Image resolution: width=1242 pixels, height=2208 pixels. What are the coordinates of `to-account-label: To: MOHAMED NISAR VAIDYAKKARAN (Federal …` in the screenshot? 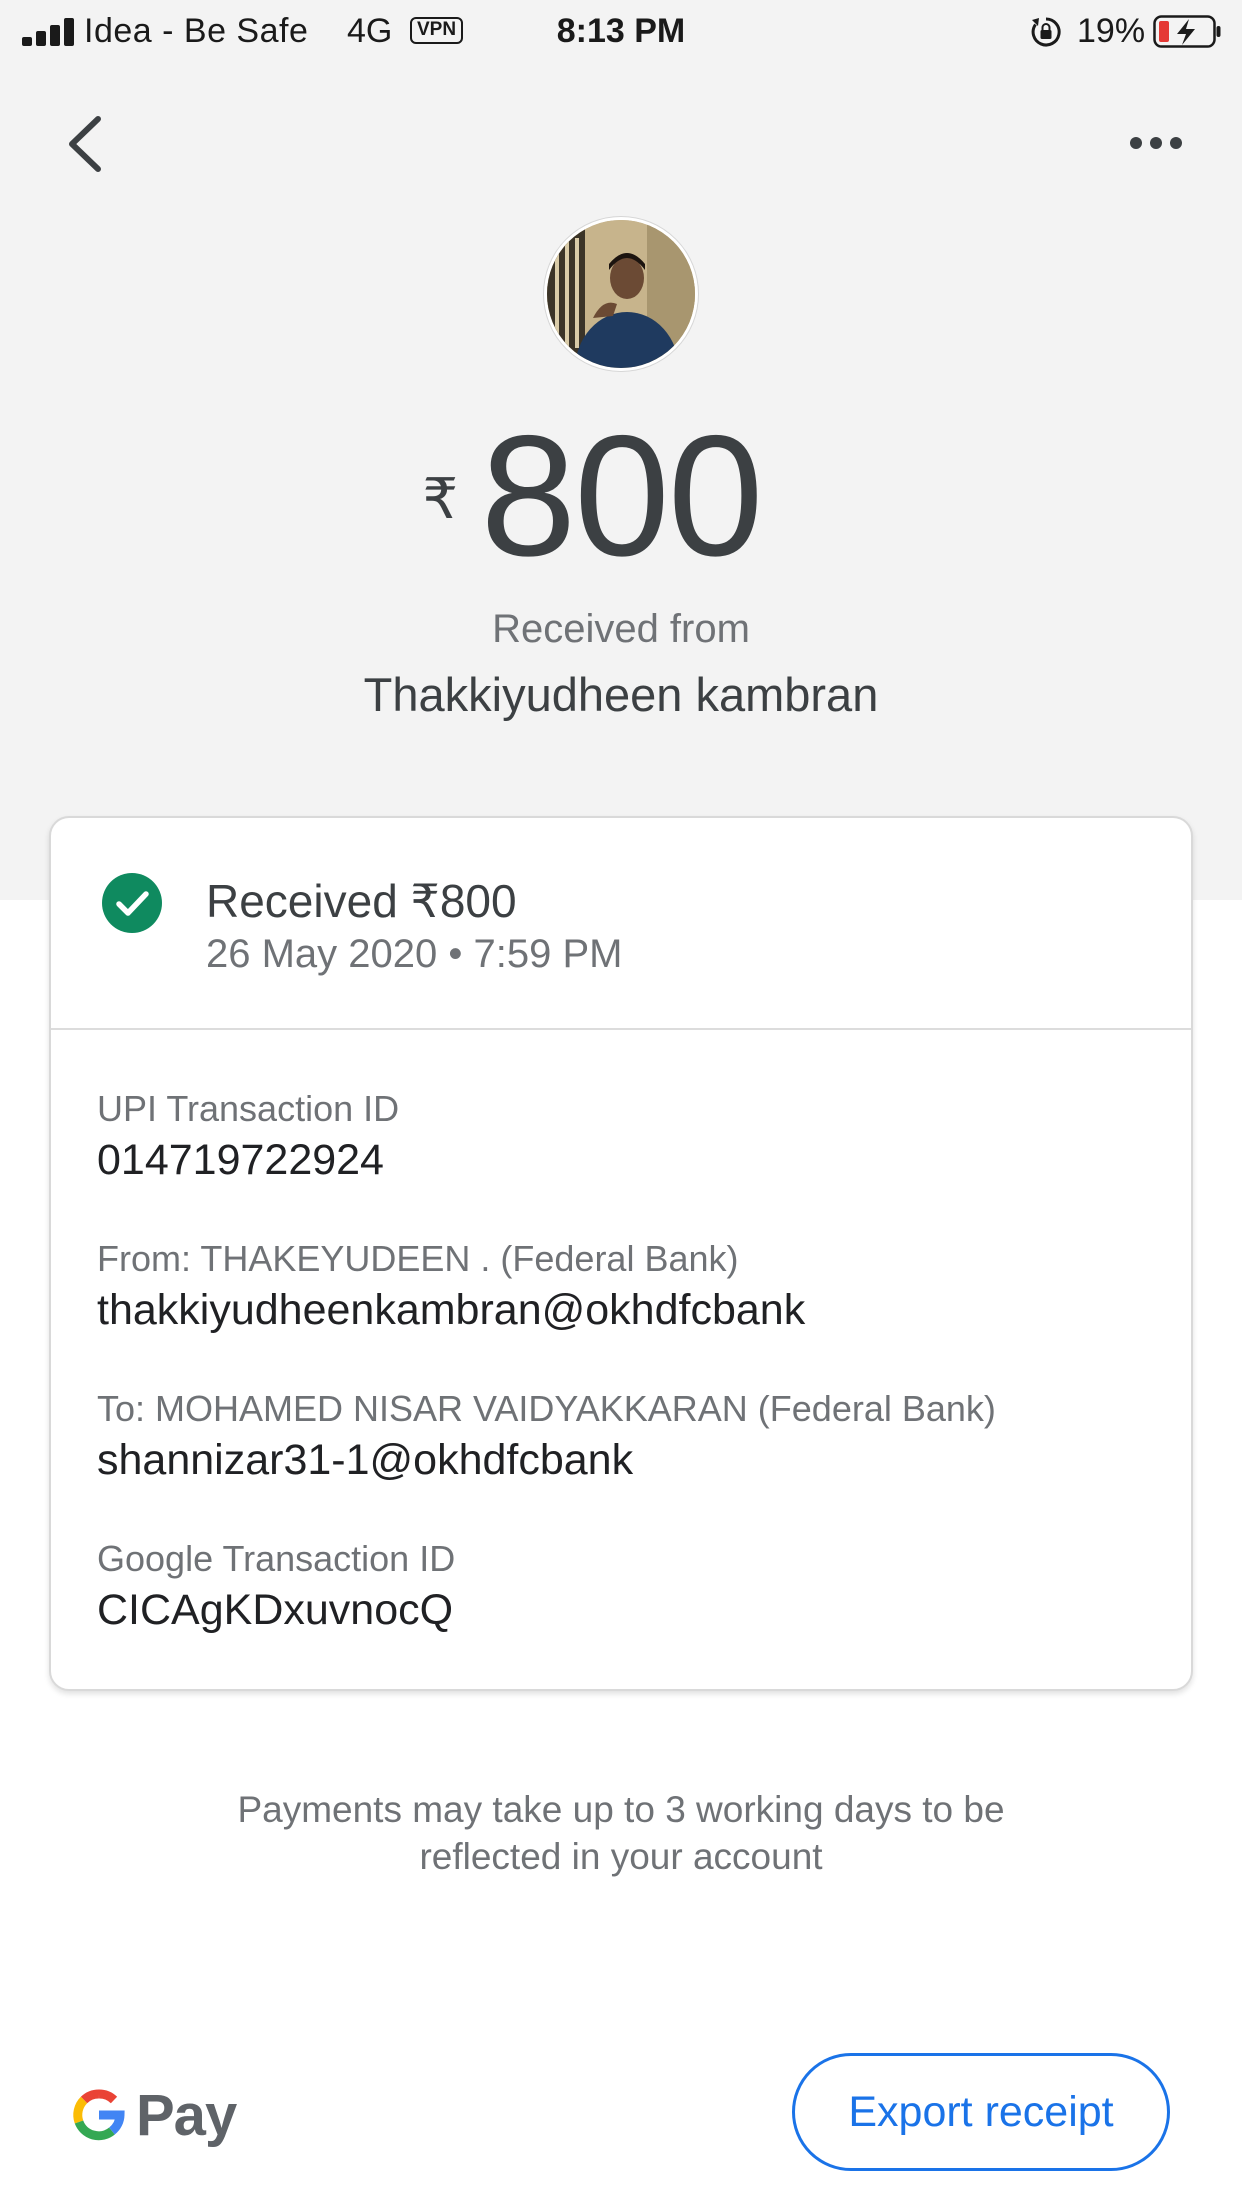 It's located at (546, 1408).